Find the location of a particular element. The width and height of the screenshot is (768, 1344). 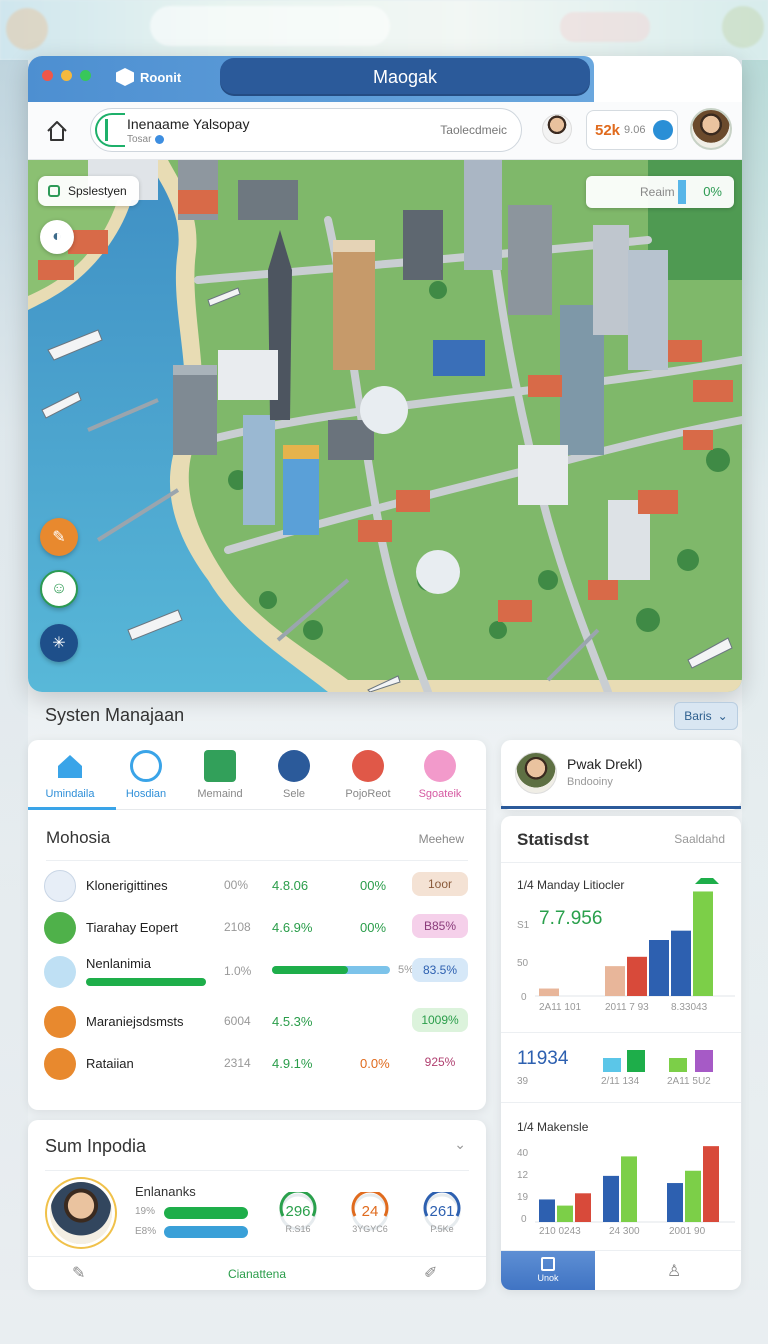

table-row: Maraniejsdsmsts 6004 4.5.3% 1009% is located at coordinates (257, 1022).